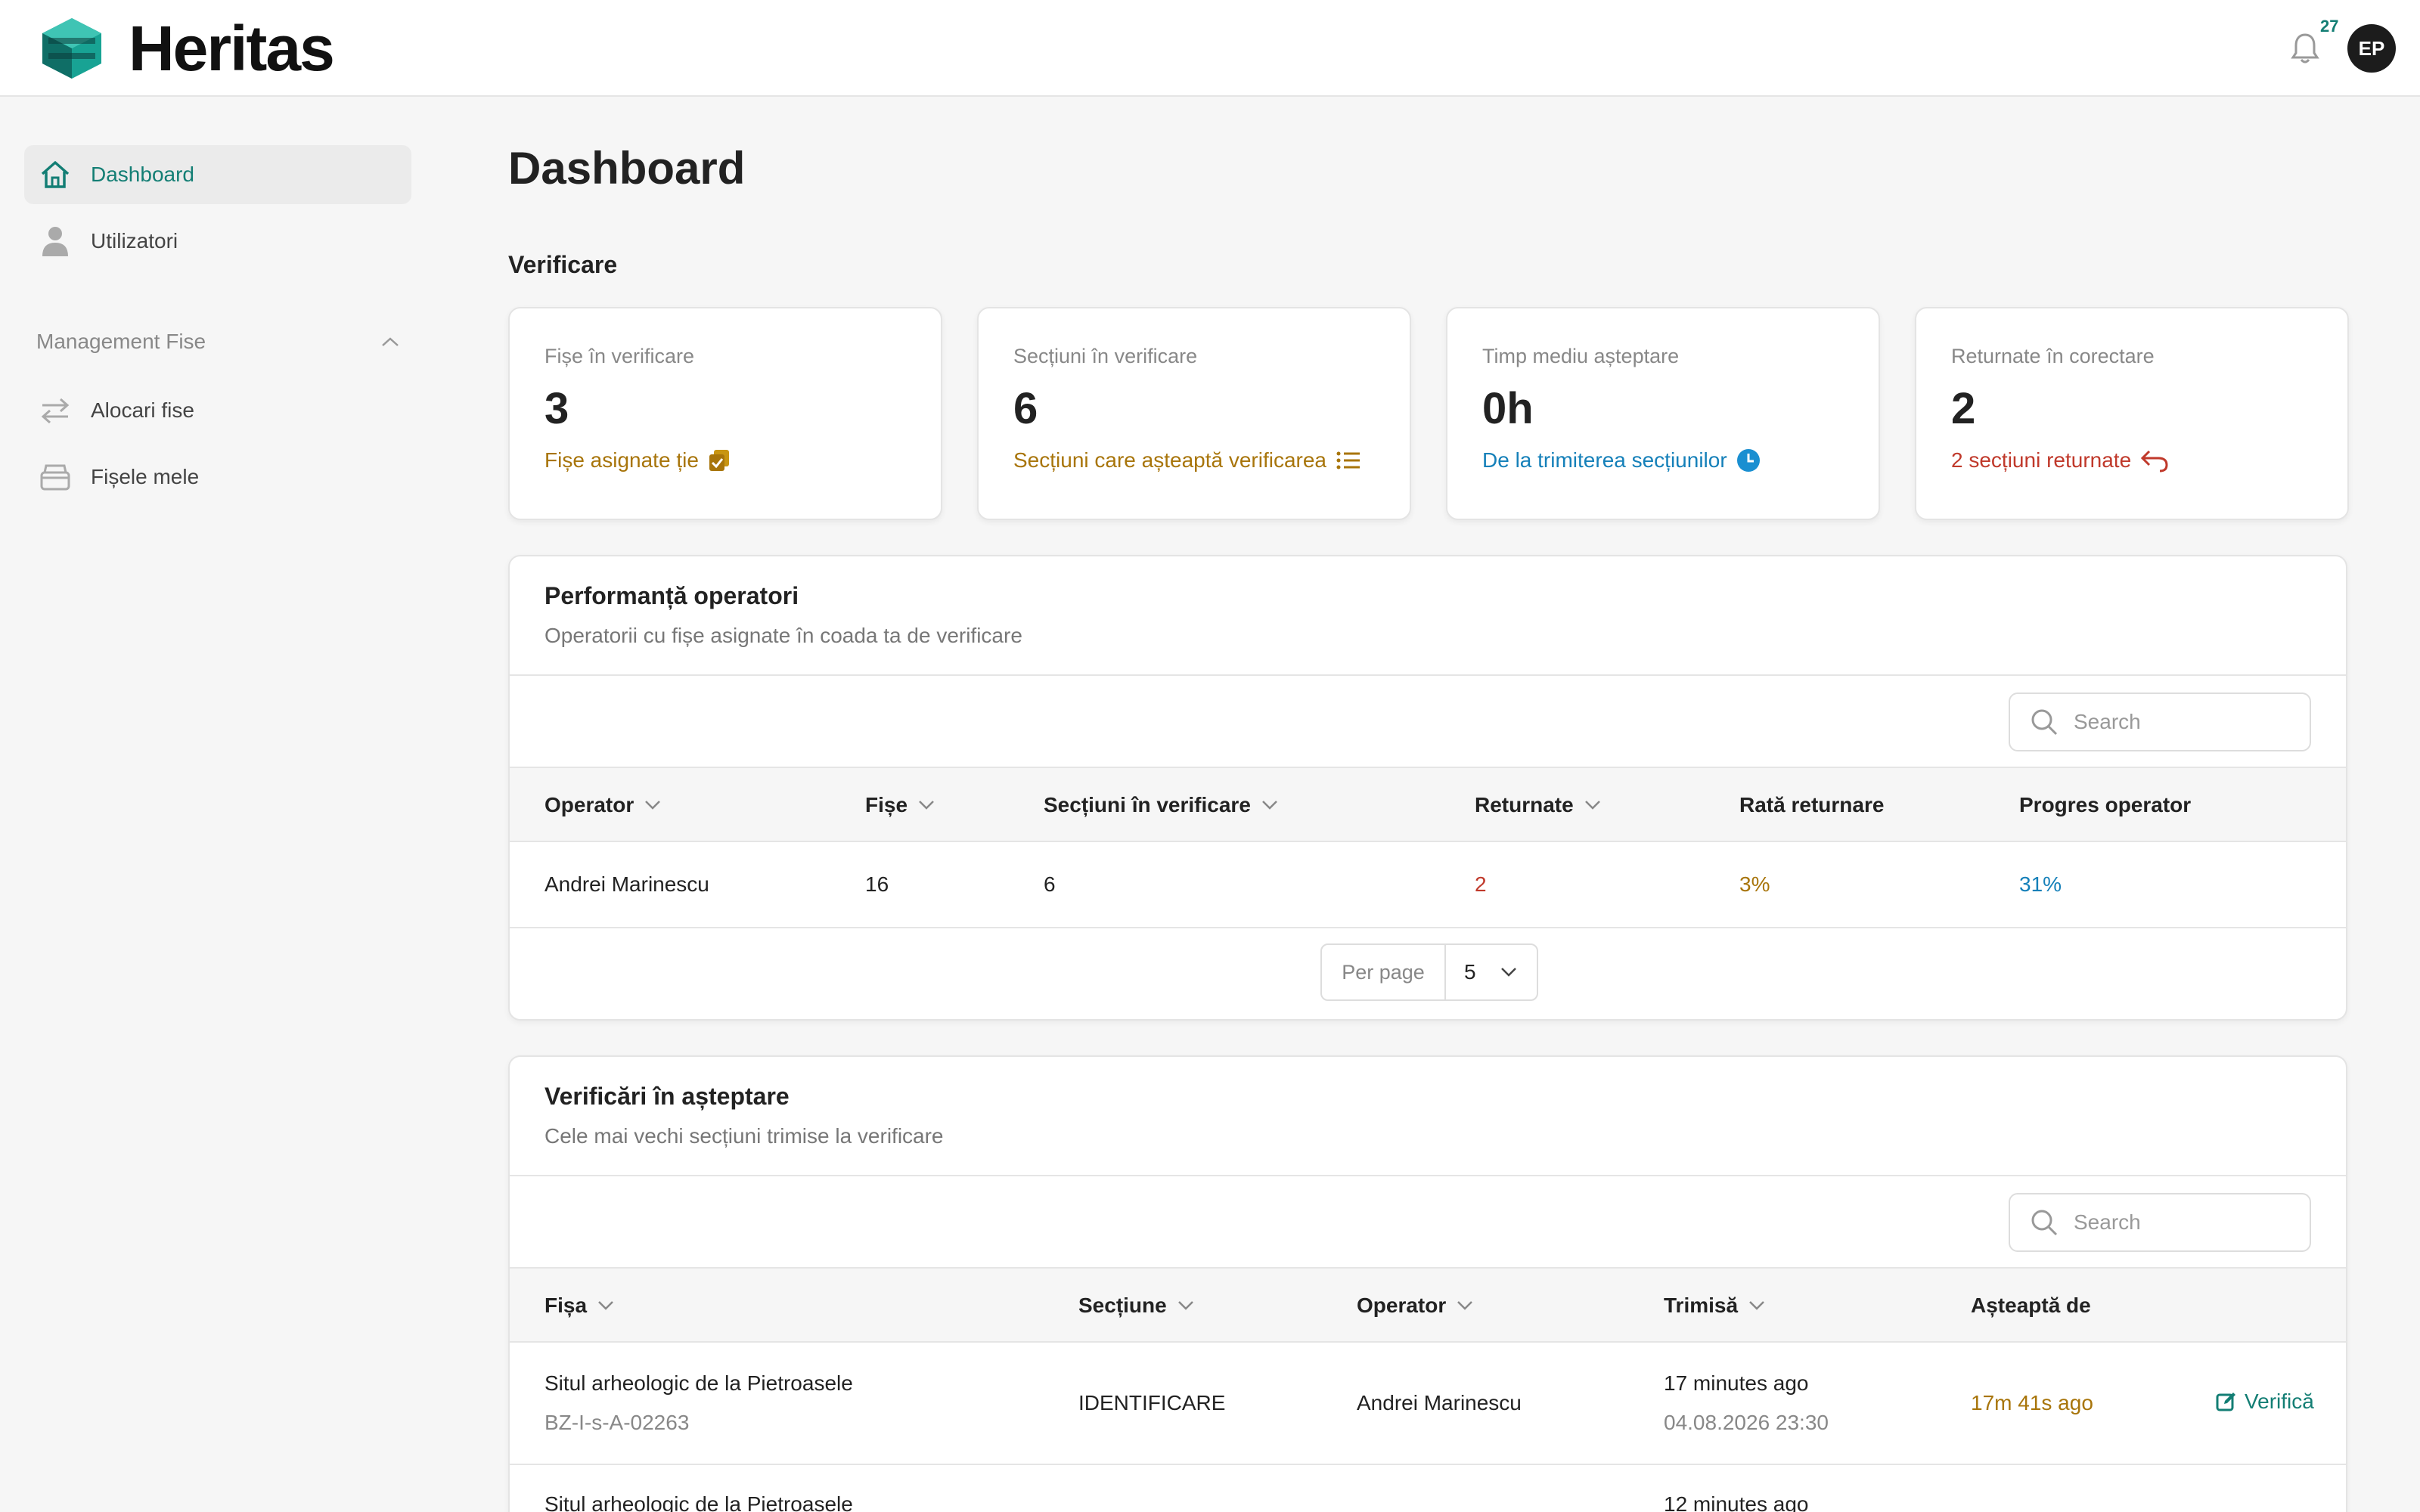 Image resolution: width=2420 pixels, height=1512 pixels. Describe the element at coordinates (1050, 884) in the screenshot. I see `cell-sectiuni: 6` at that location.